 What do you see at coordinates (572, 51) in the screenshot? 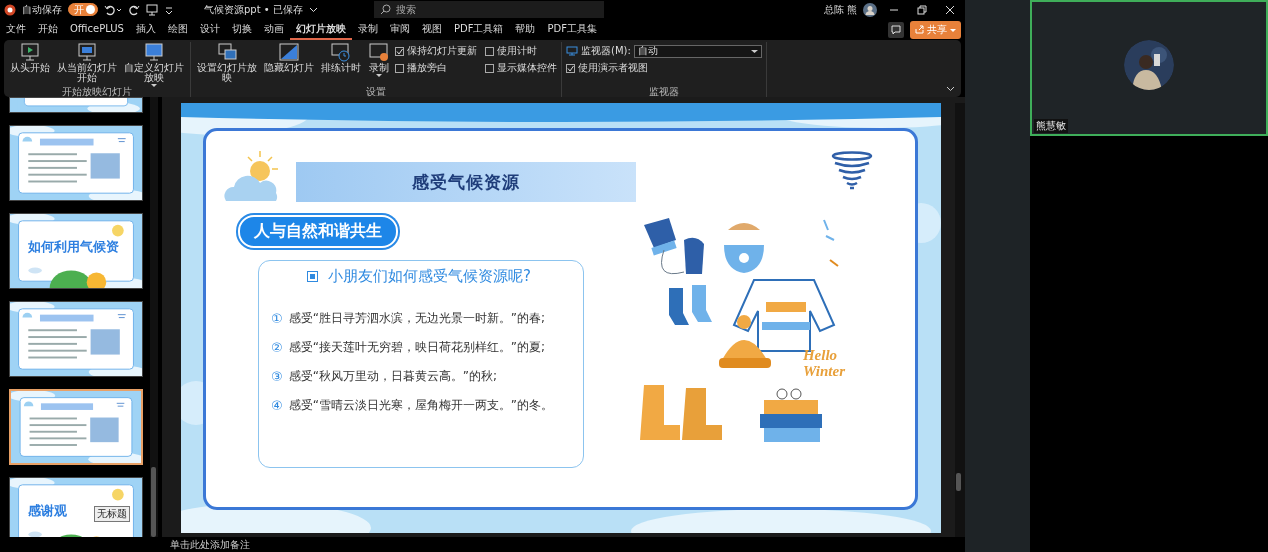
I see `monitor-icon` at bounding box center [572, 51].